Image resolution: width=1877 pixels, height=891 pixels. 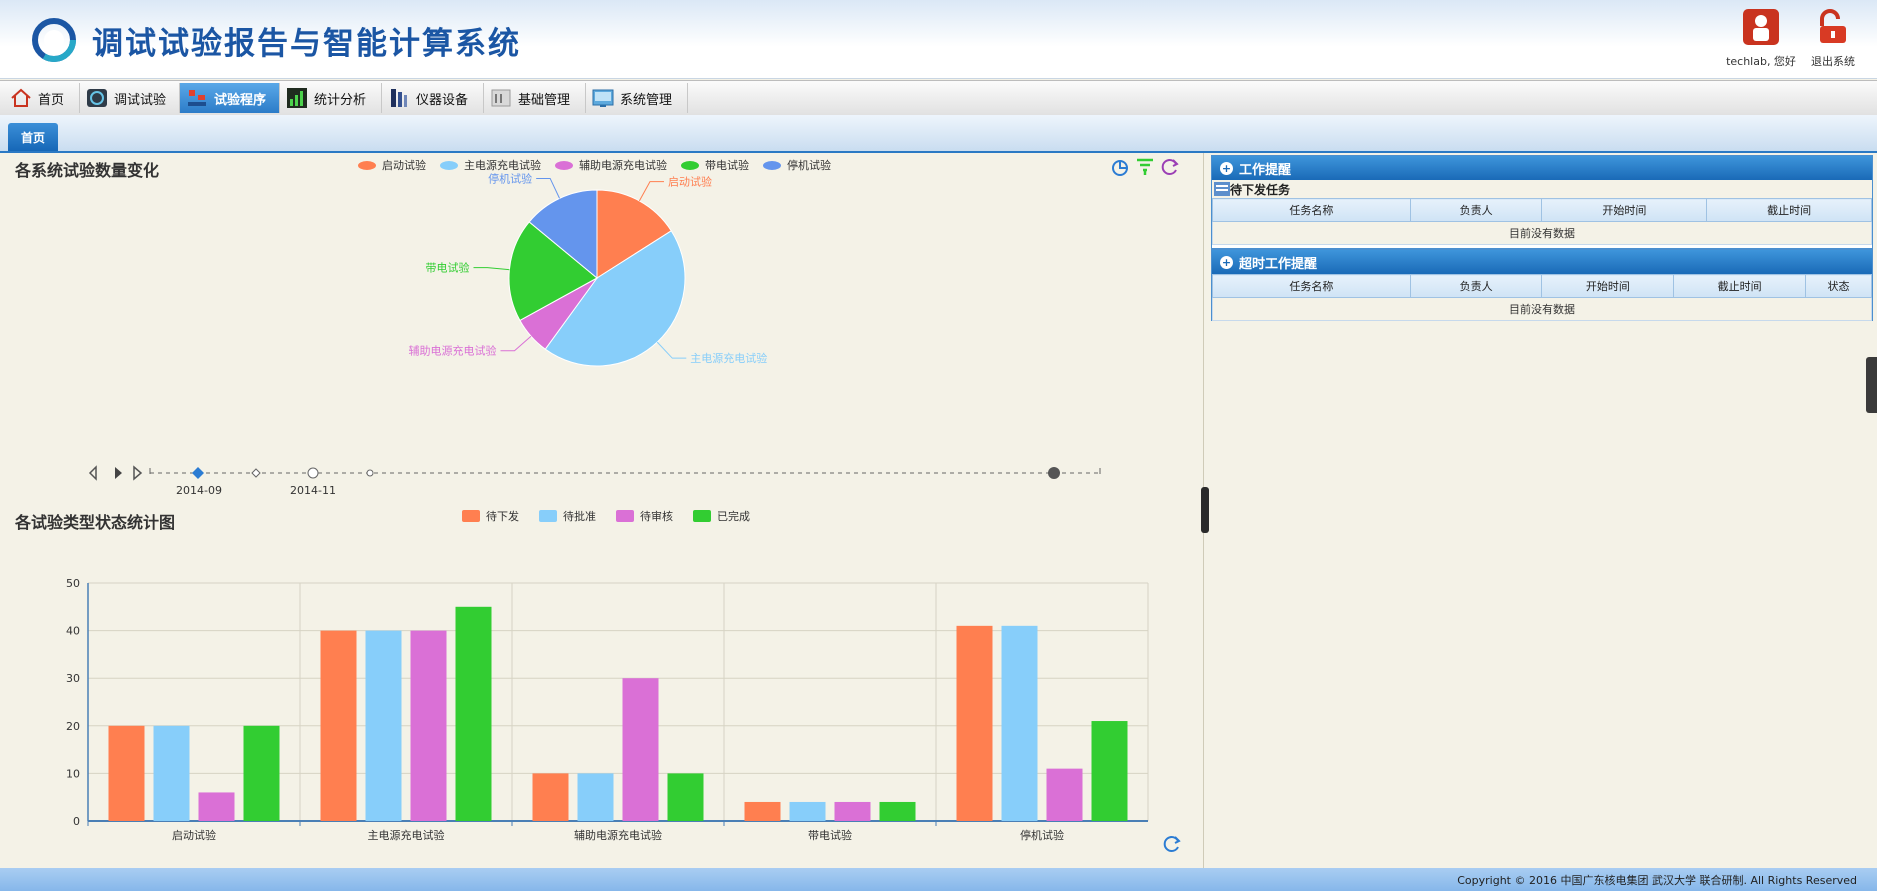 I want to click on x-tick-label: 带电试验, so click(x=830, y=835).